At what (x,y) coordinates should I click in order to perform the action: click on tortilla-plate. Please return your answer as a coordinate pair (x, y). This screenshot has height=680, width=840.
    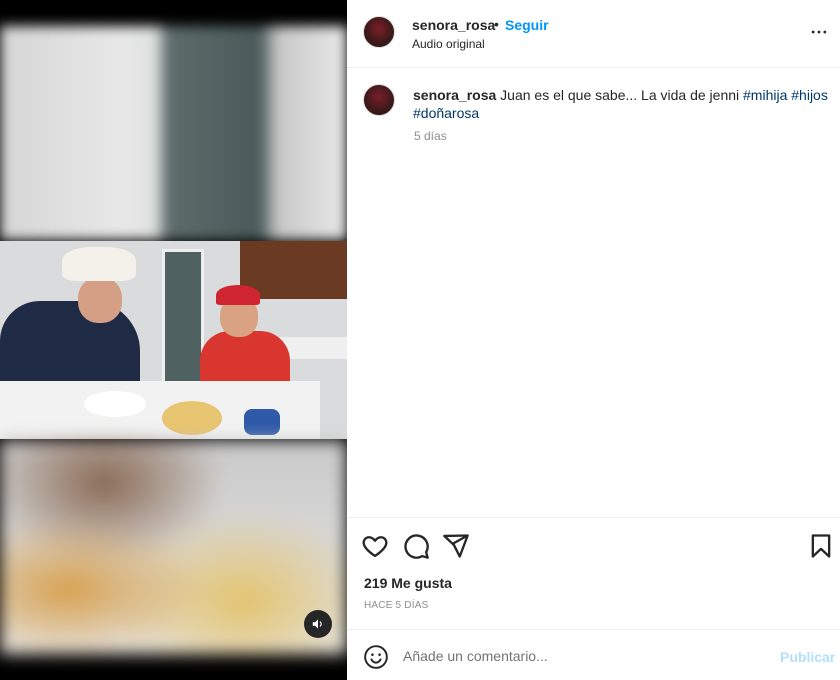
    Looking at the image, I should click on (192, 418).